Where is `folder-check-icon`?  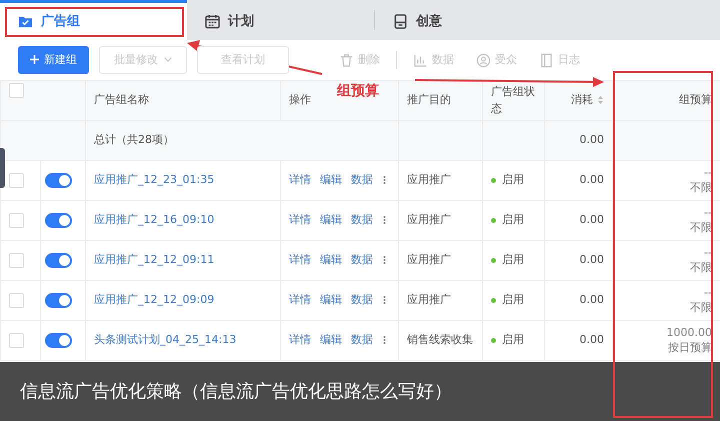 folder-check-icon is located at coordinates (25, 21).